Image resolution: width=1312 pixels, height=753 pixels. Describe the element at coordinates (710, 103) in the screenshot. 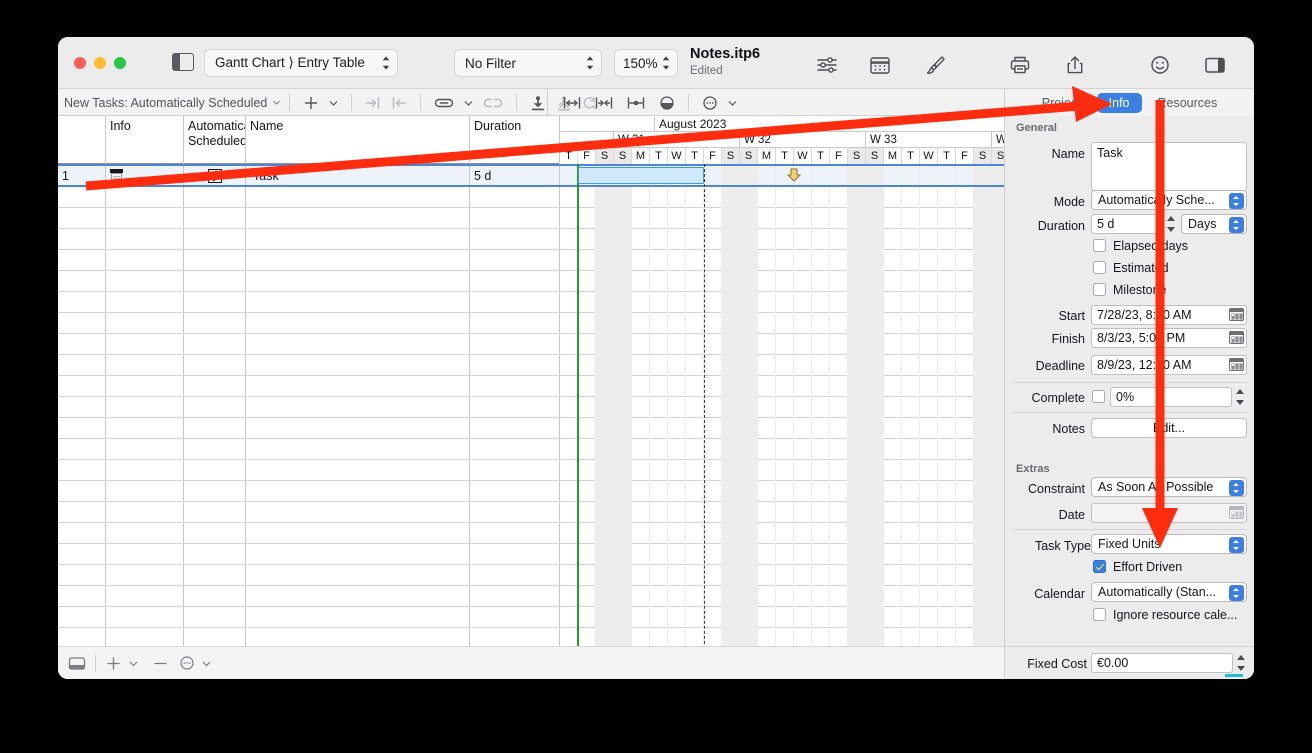

I see `more-options-button` at that location.